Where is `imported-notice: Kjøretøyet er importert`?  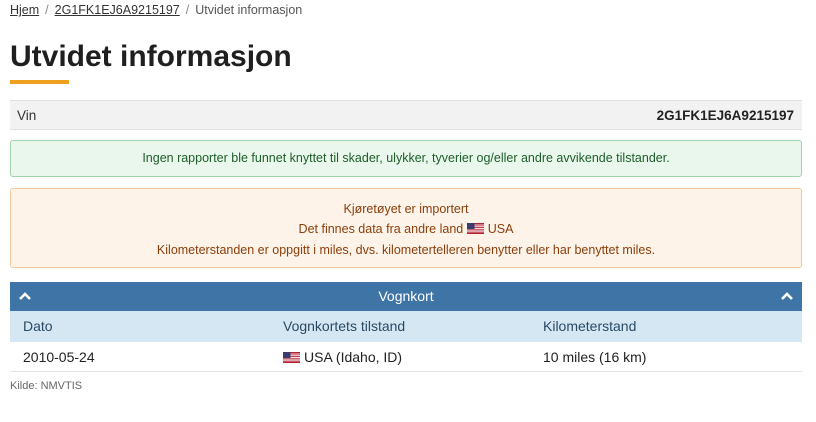 imported-notice: Kjøretøyet er importert is located at coordinates (406, 209).